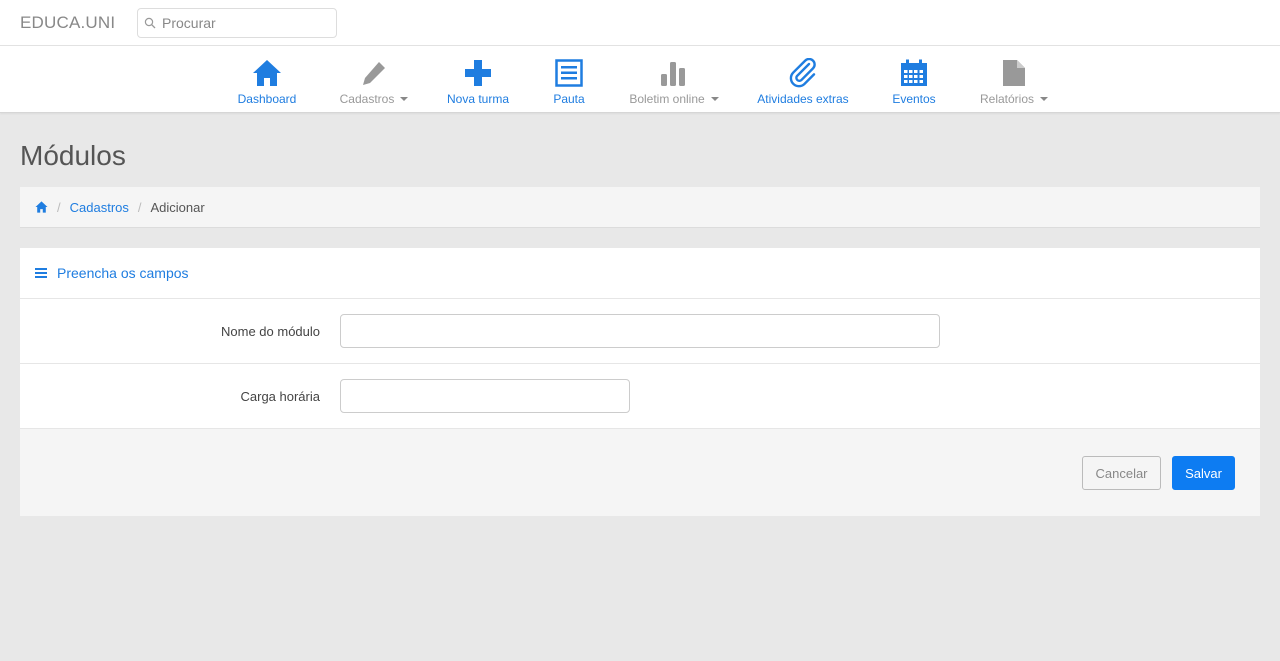  I want to click on nav-boletim-online-label: Boletim online, so click(667, 99).